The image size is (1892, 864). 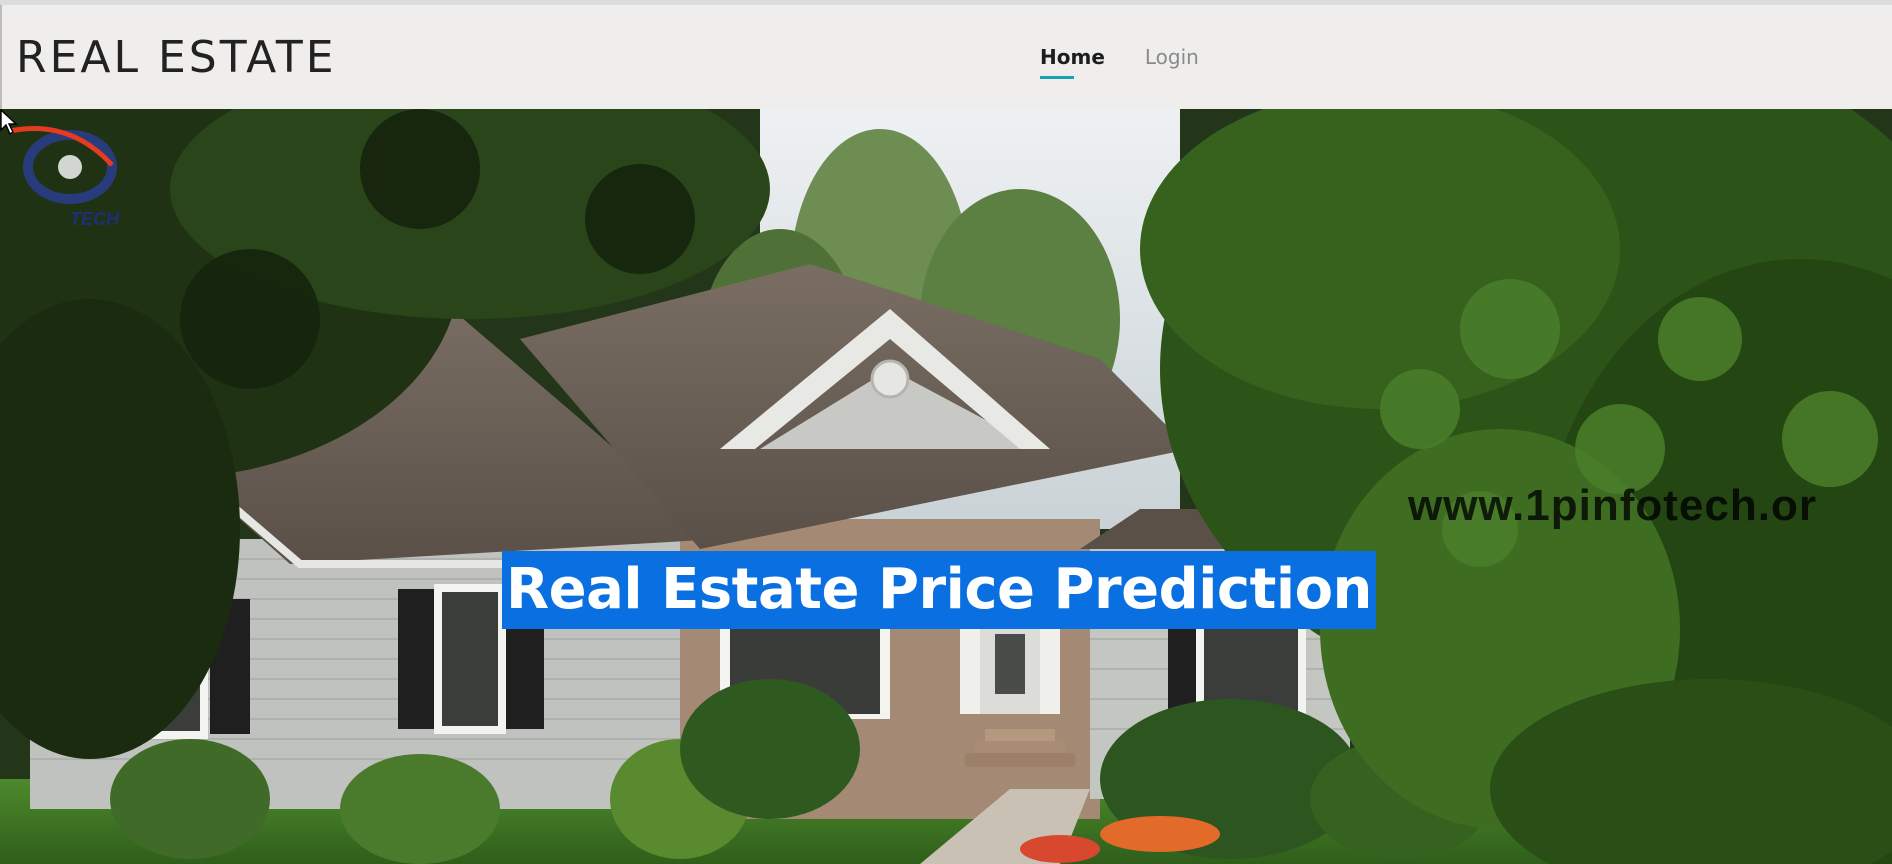 What do you see at coordinates (1171, 57) in the screenshot?
I see `nav-login-label: Login` at bounding box center [1171, 57].